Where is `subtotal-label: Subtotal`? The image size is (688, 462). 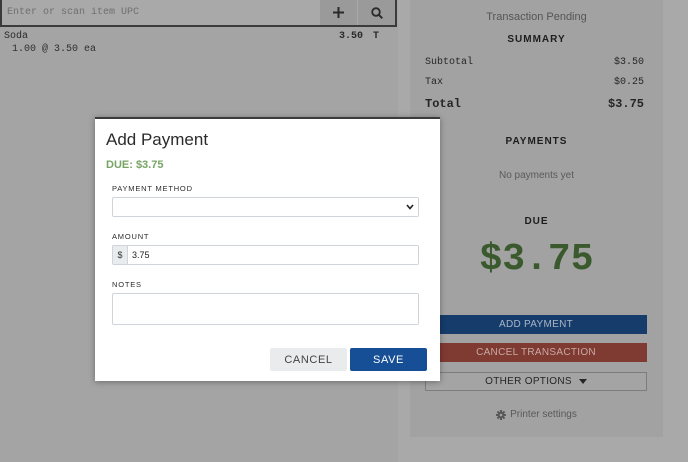
subtotal-label: Subtotal is located at coordinates (449, 62).